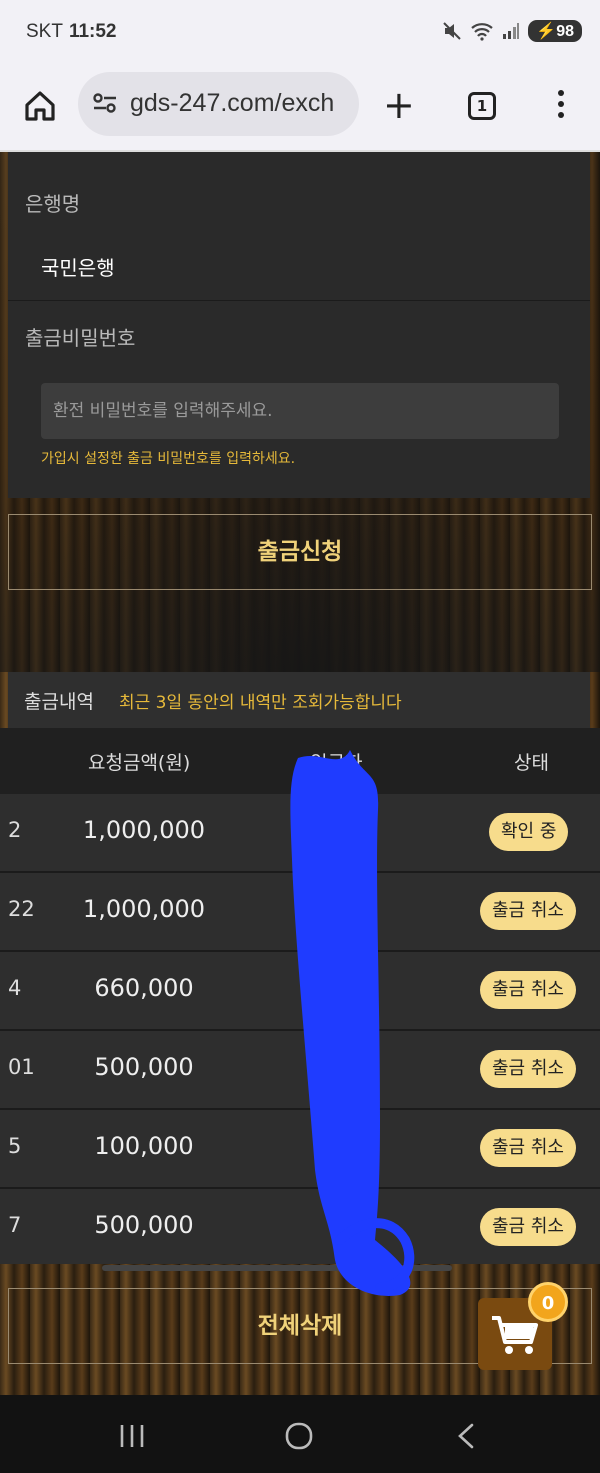 The height and width of the screenshot is (1473, 600). What do you see at coordinates (232, 103) in the screenshot?
I see `url-text: gds-247.com/exch` at bounding box center [232, 103].